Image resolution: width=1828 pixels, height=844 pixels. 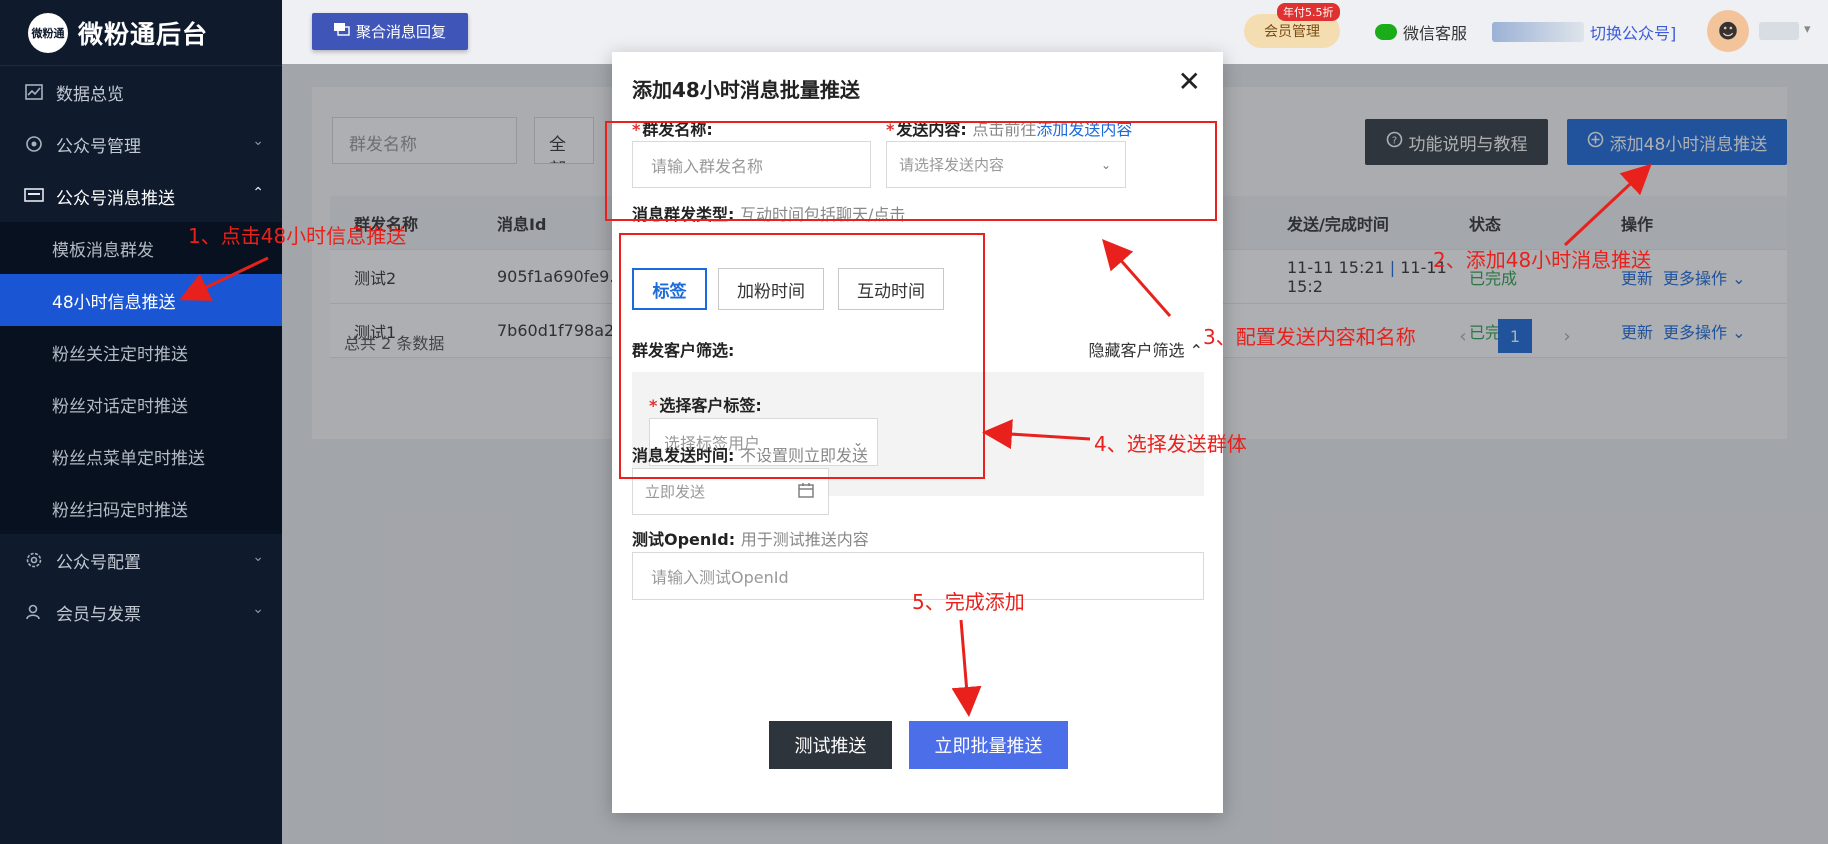 I want to click on time-label: 消息发送时间: 不设置则立即发送, so click(x=750, y=454).